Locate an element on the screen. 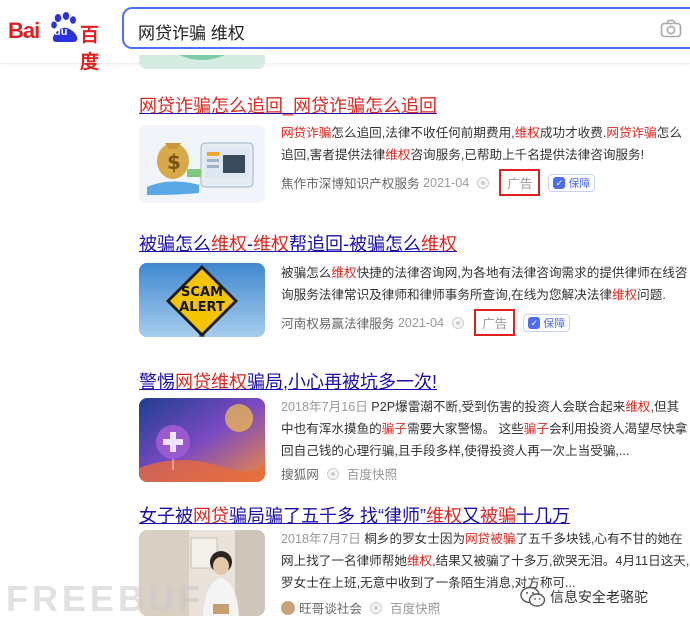 The image size is (690, 625). result-meta: 河南权易赢法律服务 2021-04 广告 ✓ 保障 is located at coordinates (426, 322).